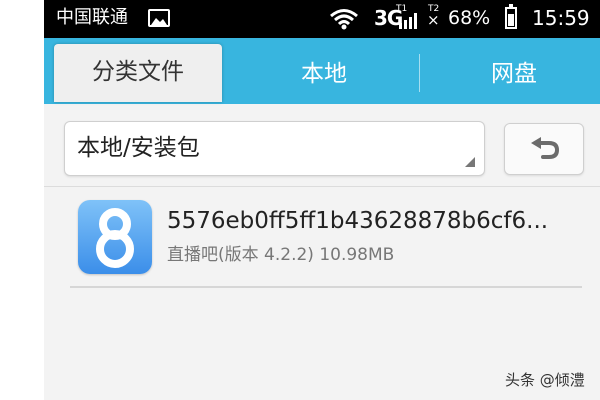 The image size is (600, 400). I want to click on status-bar: 中国联通 3G T1 T2 × 68% 15:59, so click(322, 19).